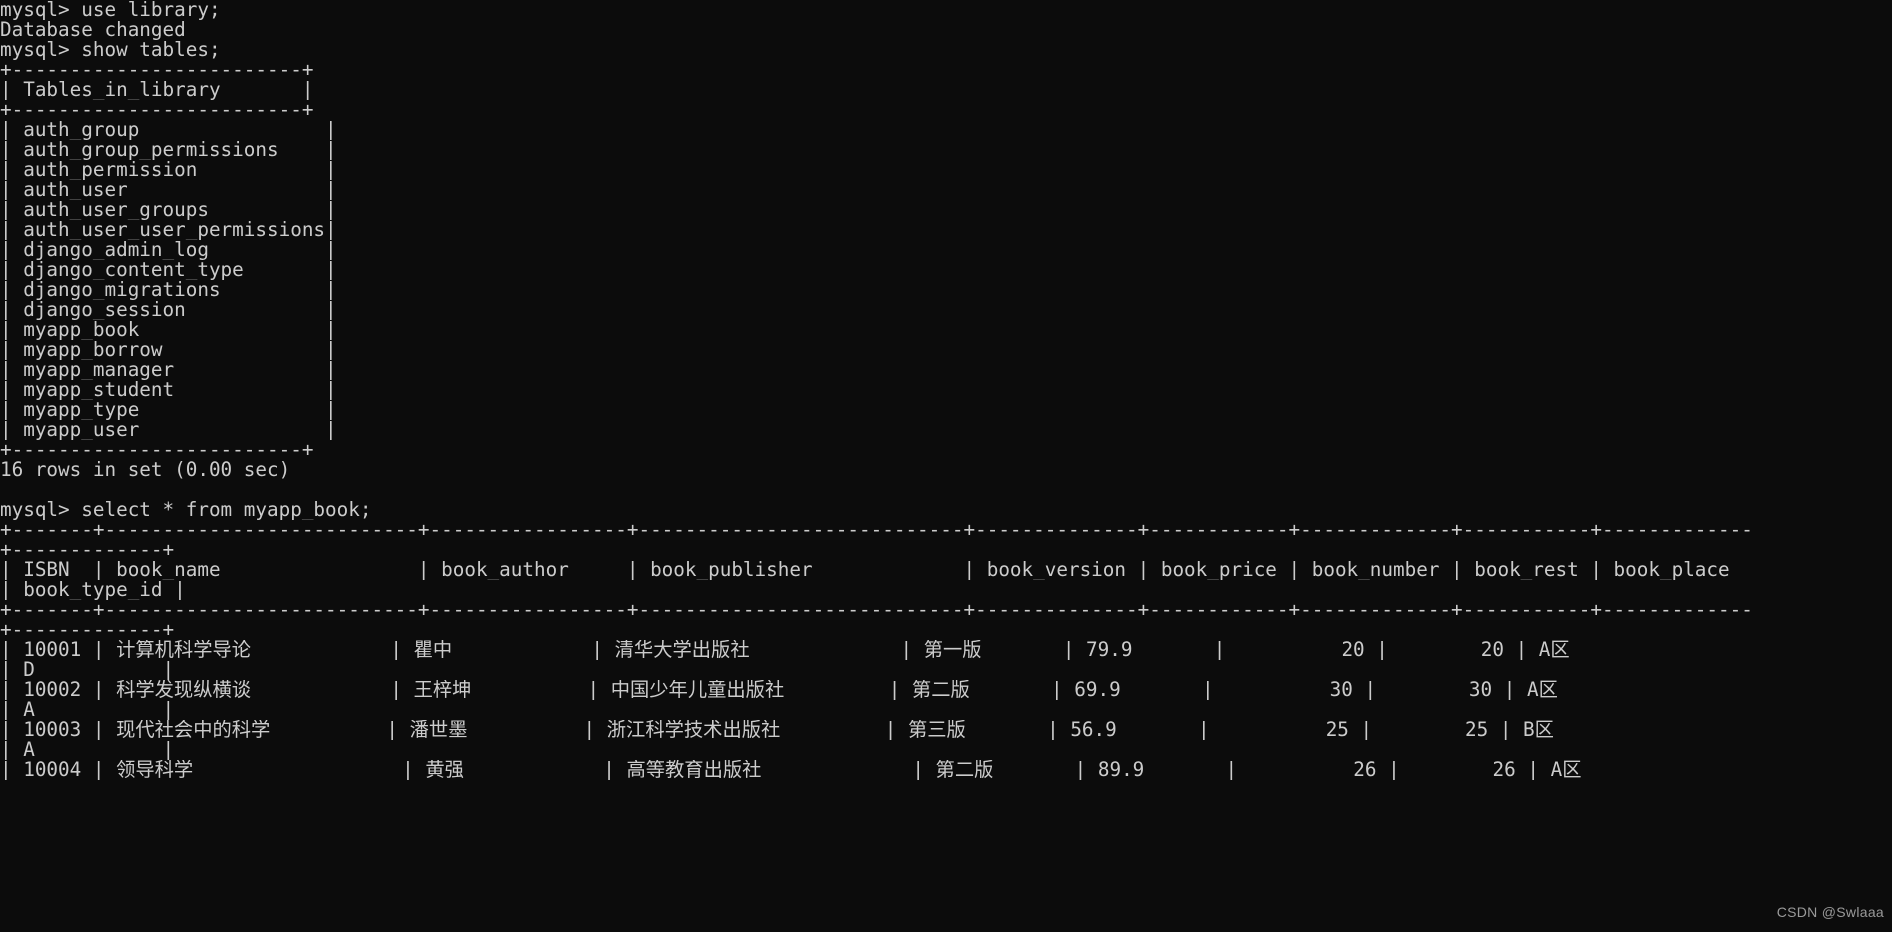 The image size is (1892, 932). Describe the element at coordinates (186, 510) in the screenshot. I see `line-cmd-select: mysql> select * from myapp_book;` at that location.